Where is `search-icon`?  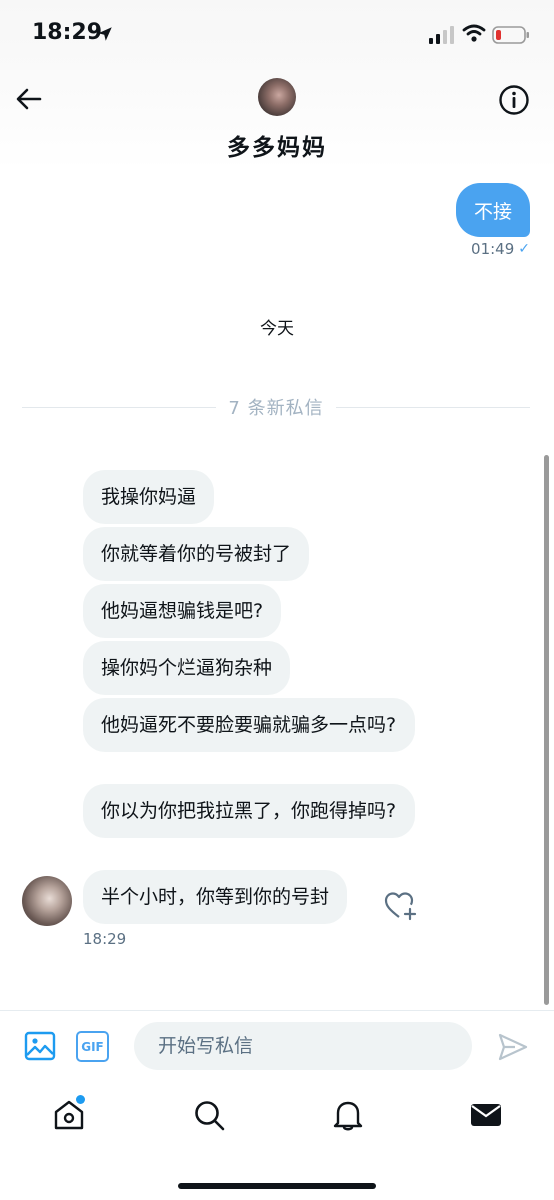 search-icon is located at coordinates (210, 1116).